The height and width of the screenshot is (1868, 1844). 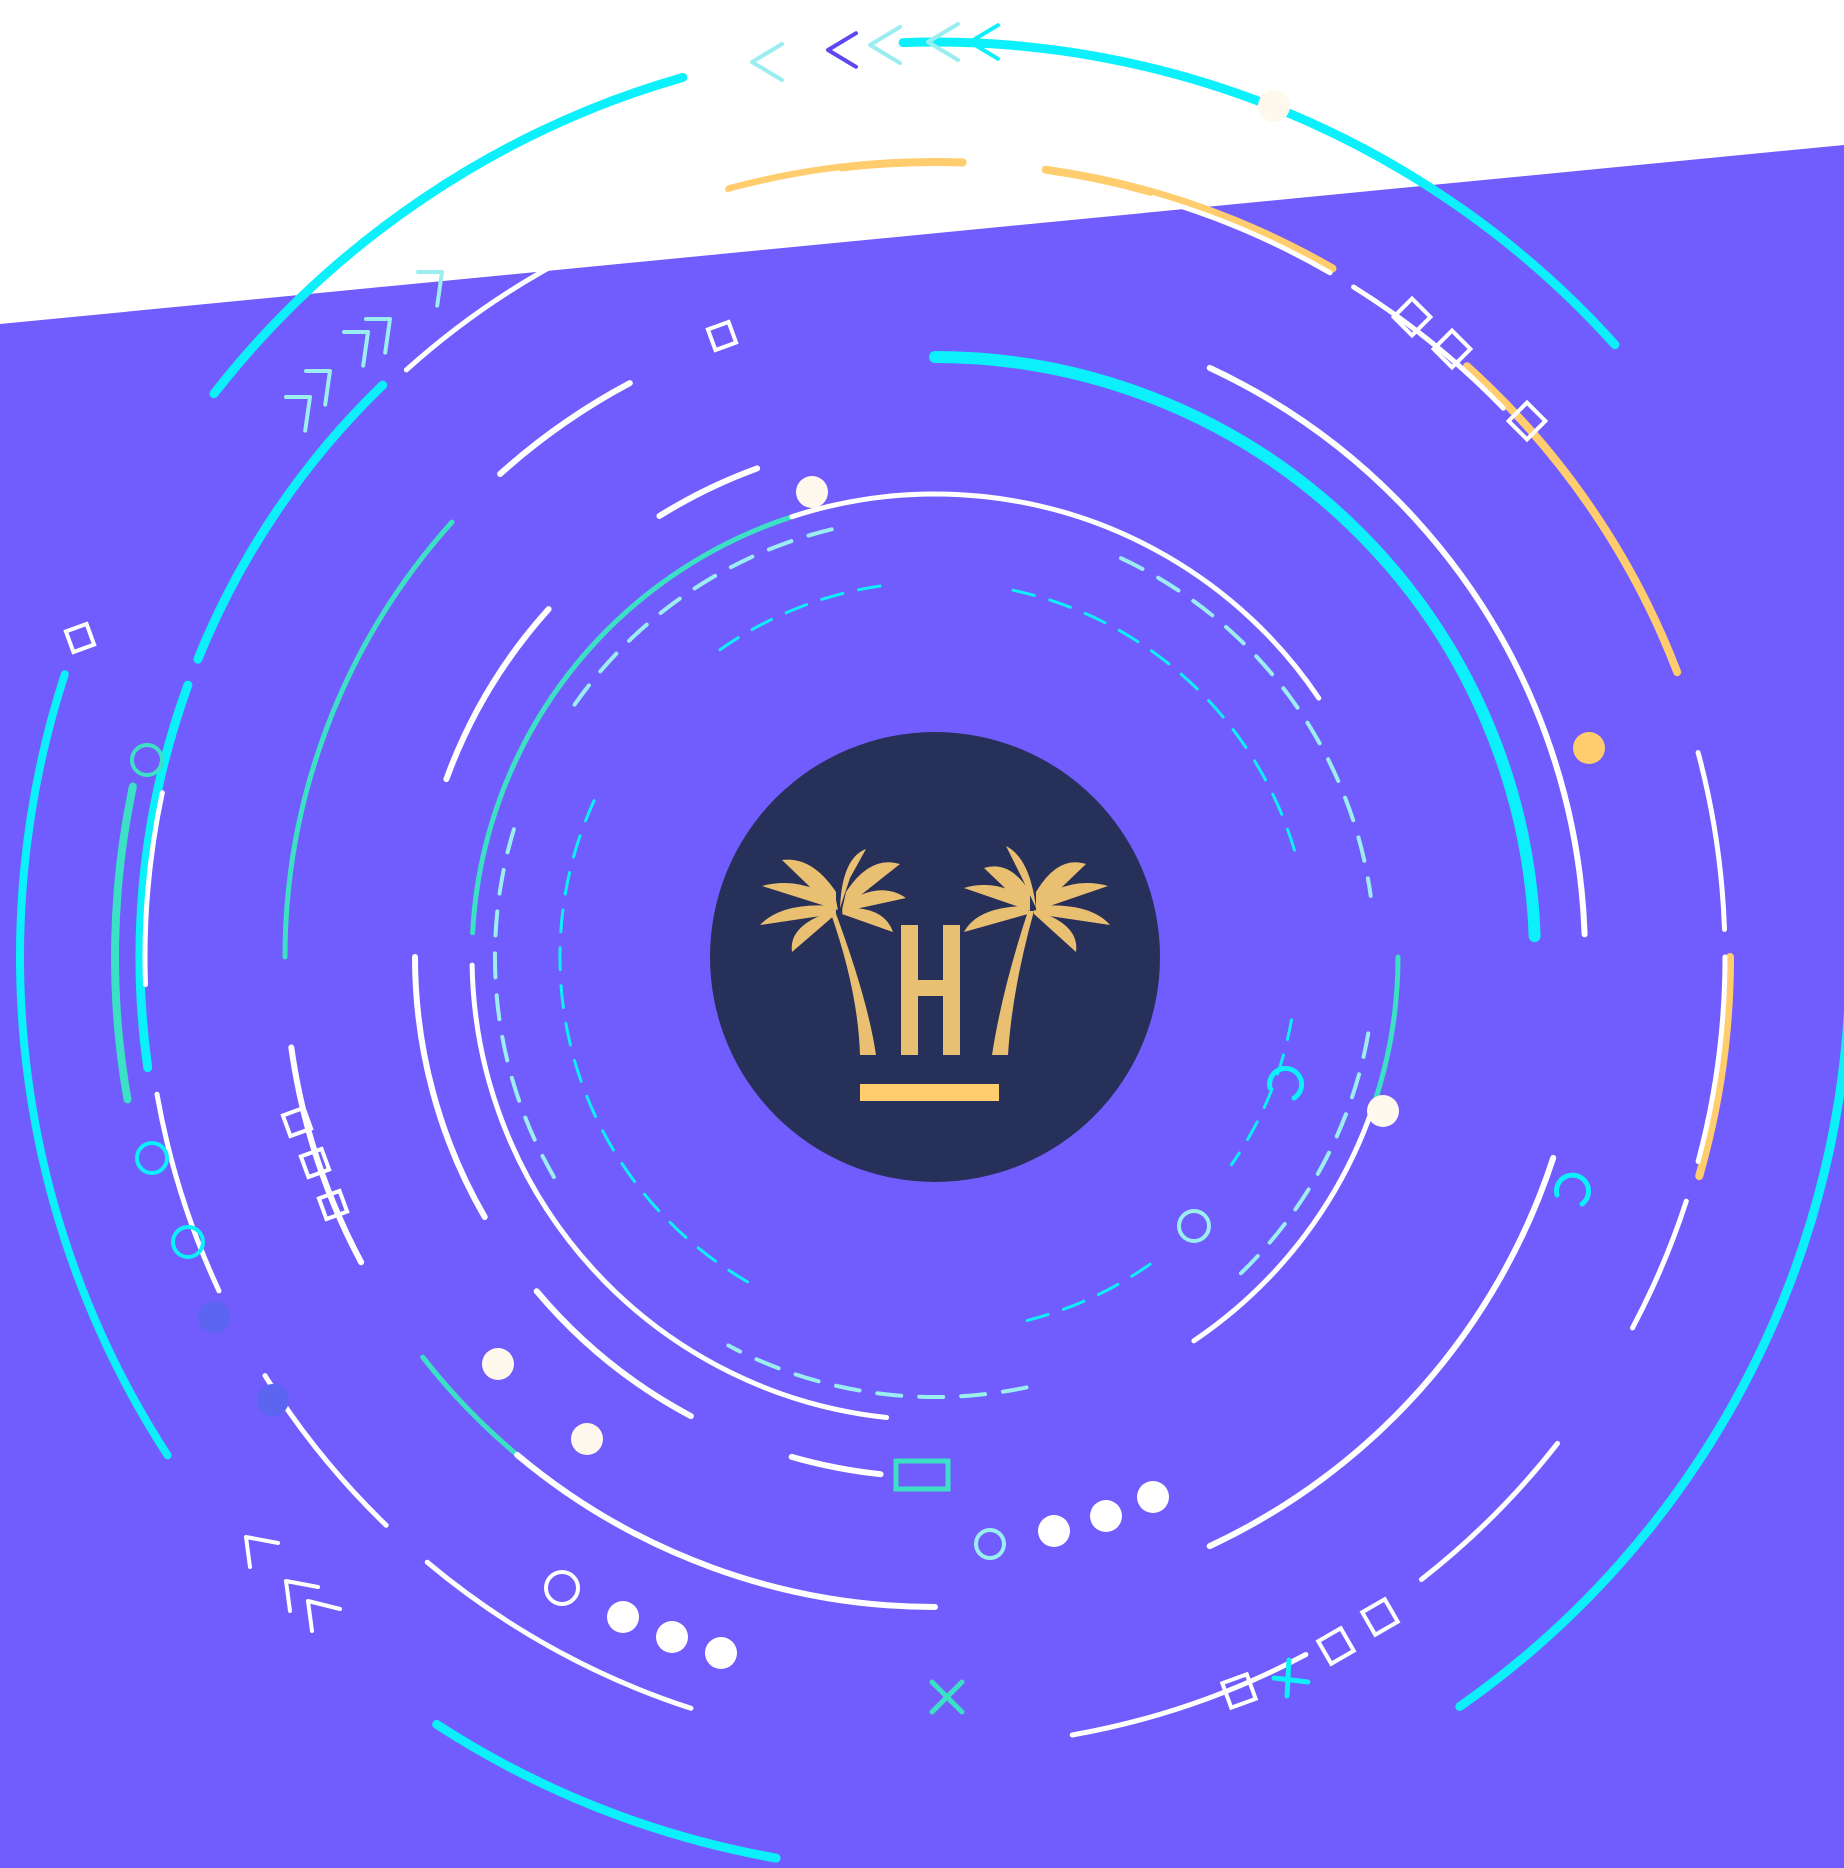 I want to click on emblem, so click(x=935, y=957).